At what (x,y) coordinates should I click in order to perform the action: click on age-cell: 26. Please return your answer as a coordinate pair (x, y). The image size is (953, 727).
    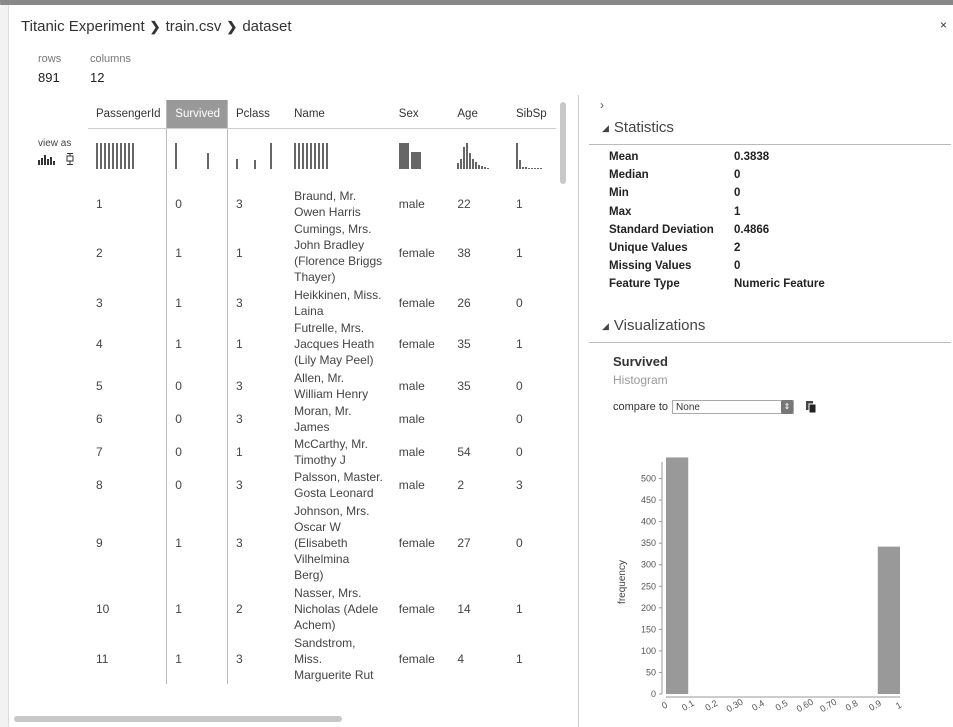
    Looking at the image, I should click on (478, 302).